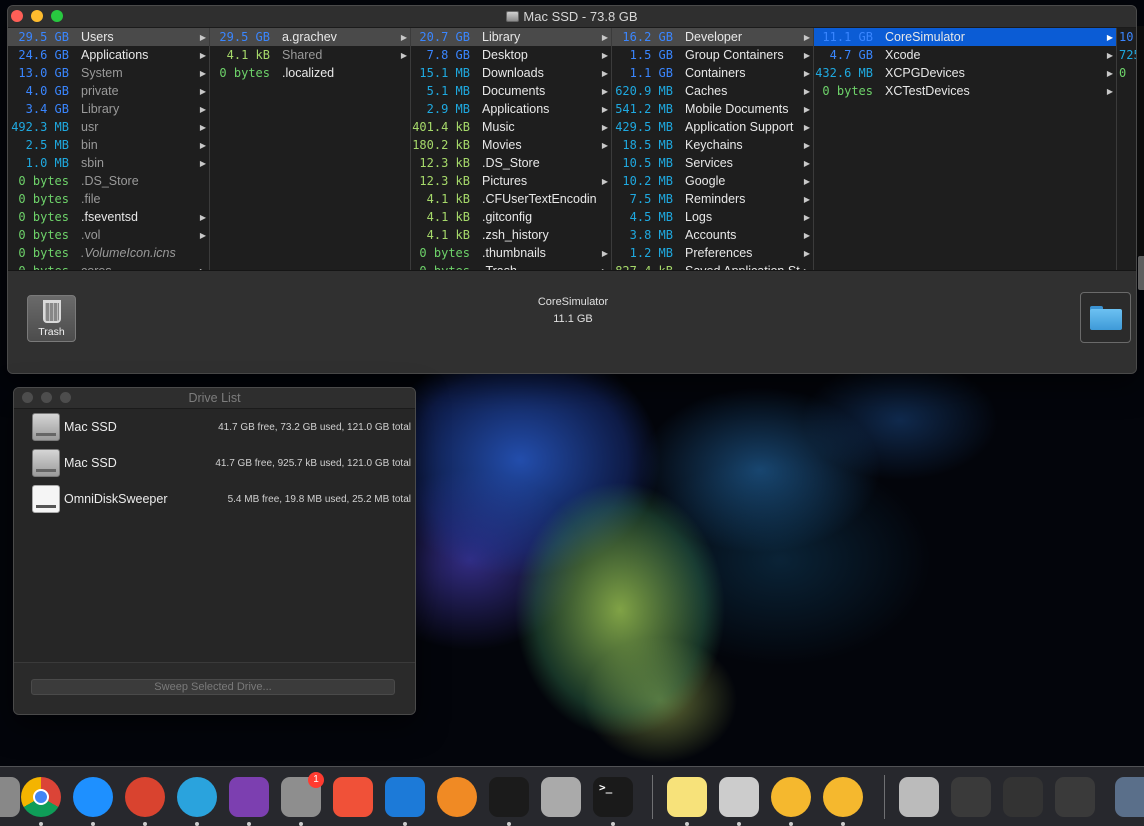 Image resolution: width=1144 pixels, height=826 pixels. Describe the element at coordinates (405, 797) in the screenshot. I see `xcode-icon` at that location.